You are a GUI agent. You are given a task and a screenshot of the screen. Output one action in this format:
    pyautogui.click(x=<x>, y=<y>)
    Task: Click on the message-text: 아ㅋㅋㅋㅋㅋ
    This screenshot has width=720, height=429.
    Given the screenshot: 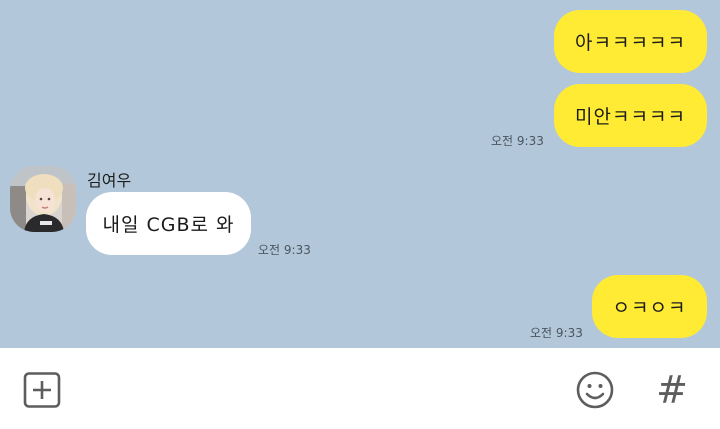 What is the action you would take?
    pyautogui.click(x=630, y=43)
    